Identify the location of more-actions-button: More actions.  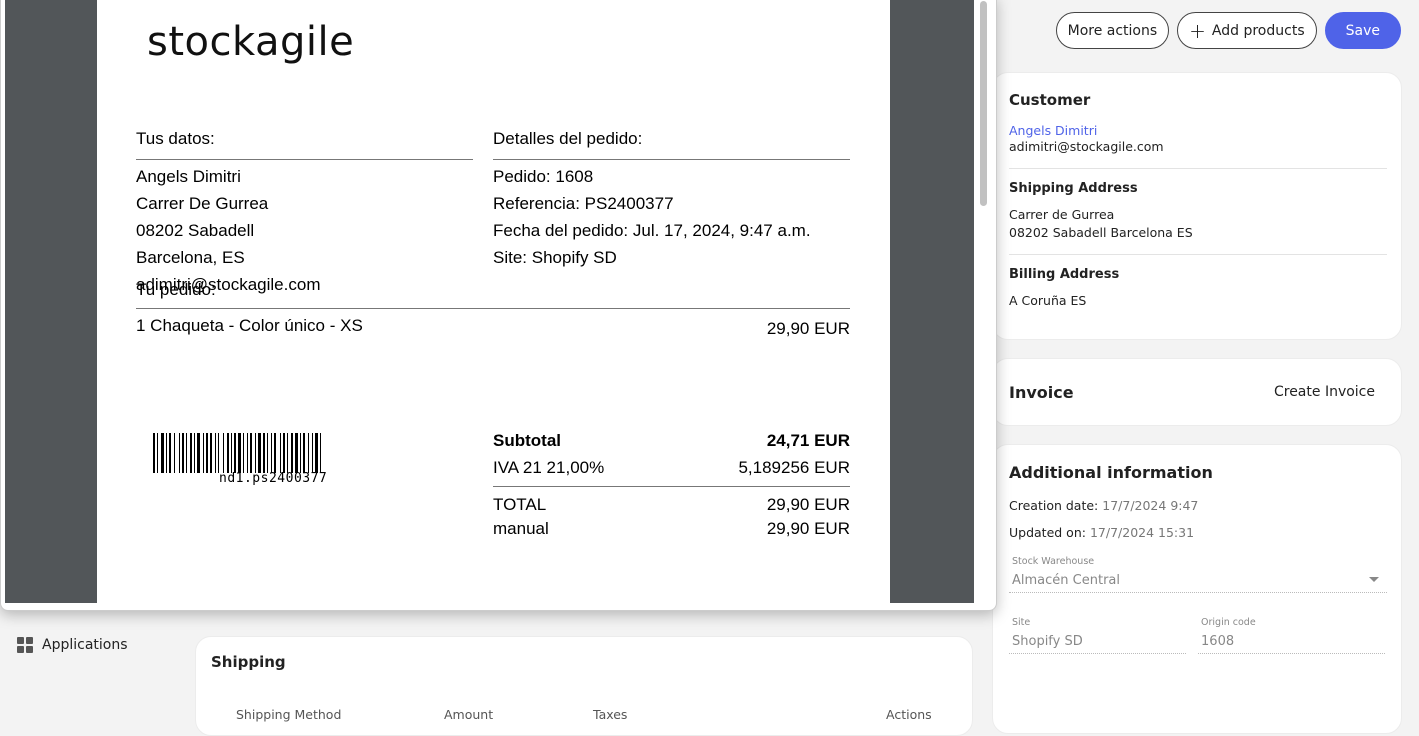
(1112, 30).